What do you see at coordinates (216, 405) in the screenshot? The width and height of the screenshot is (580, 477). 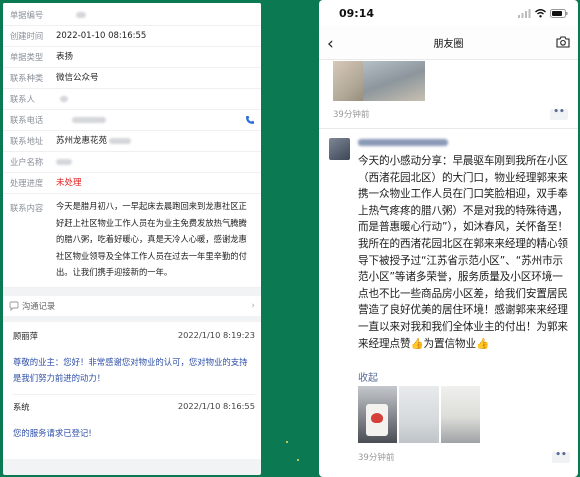 I see `comm-time: 2022/1/10 8:16:55` at bounding box center [216, 405].